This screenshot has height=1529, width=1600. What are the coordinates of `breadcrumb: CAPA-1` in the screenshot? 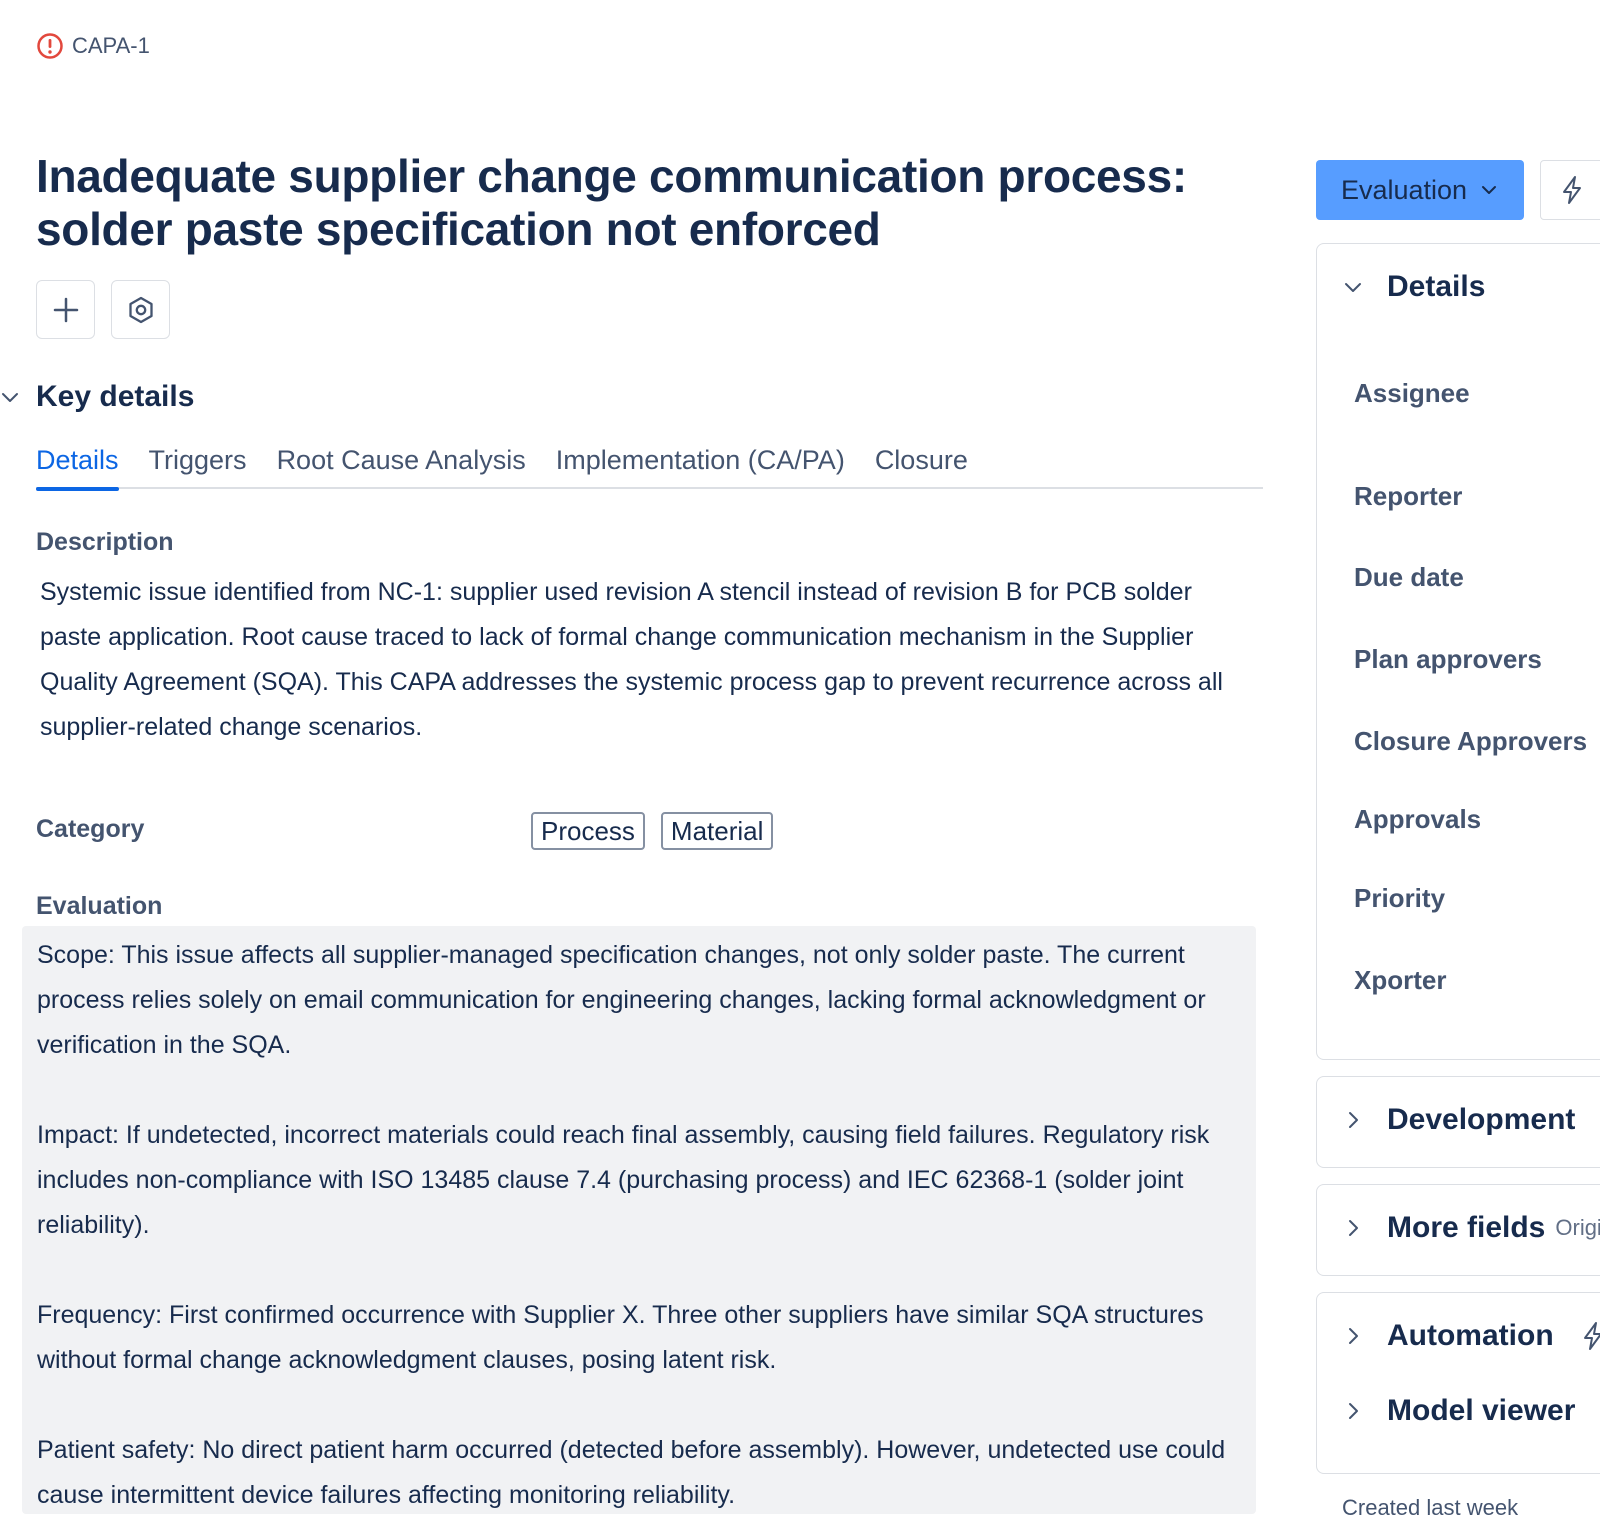 It's located at (93, 46).